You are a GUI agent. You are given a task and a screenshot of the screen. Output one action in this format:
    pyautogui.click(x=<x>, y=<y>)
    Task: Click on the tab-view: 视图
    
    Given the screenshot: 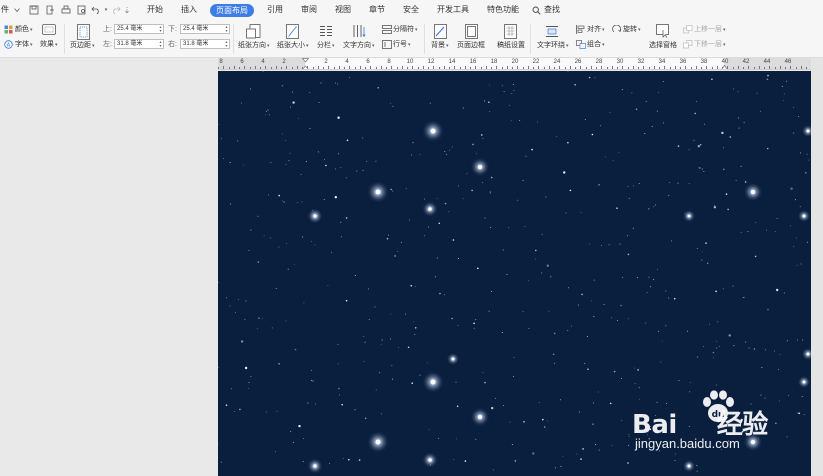 What is the action you would take?
    pyautogui.click(x=343, y=10)
    